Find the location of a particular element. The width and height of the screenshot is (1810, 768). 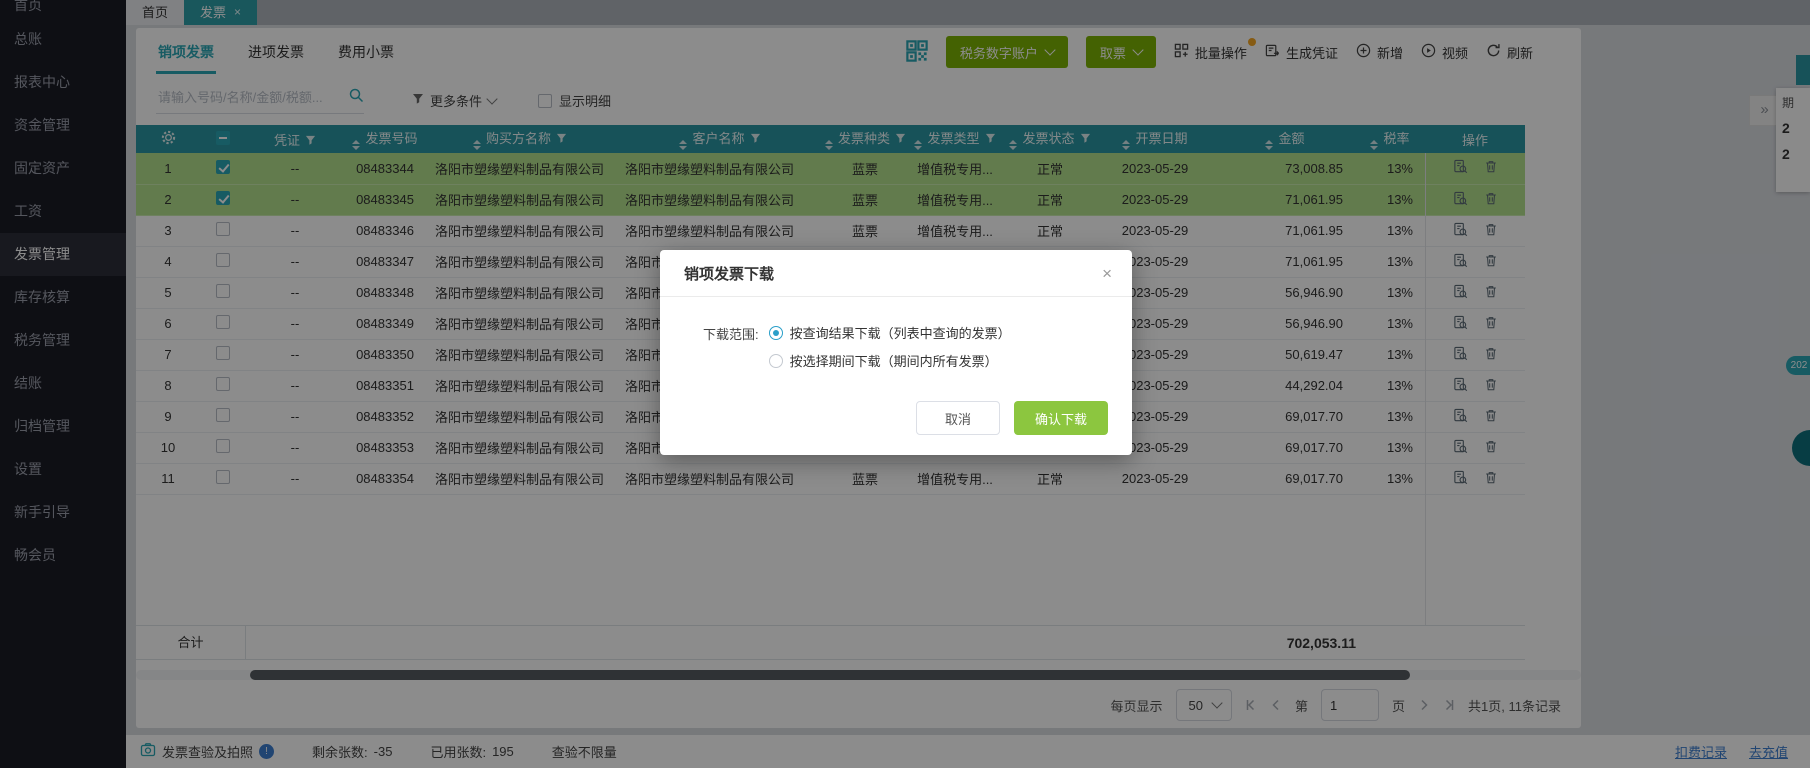

radio-download-by-period-label: 按选择期间下载（期间内所有发票） is located at coordinates (893, 361).